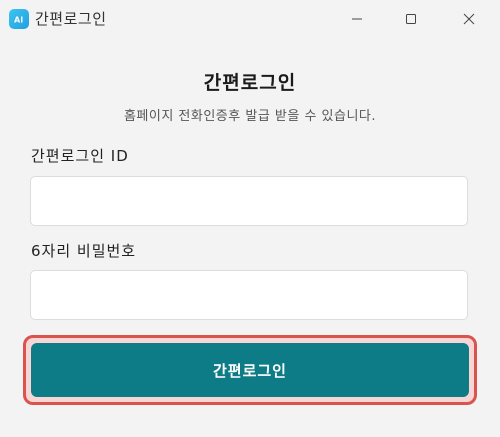 The image size is (500, 437). Describe the element at coordinates (250, 83) in the screenshot. I see `page-title: 간편로그인` at that location.